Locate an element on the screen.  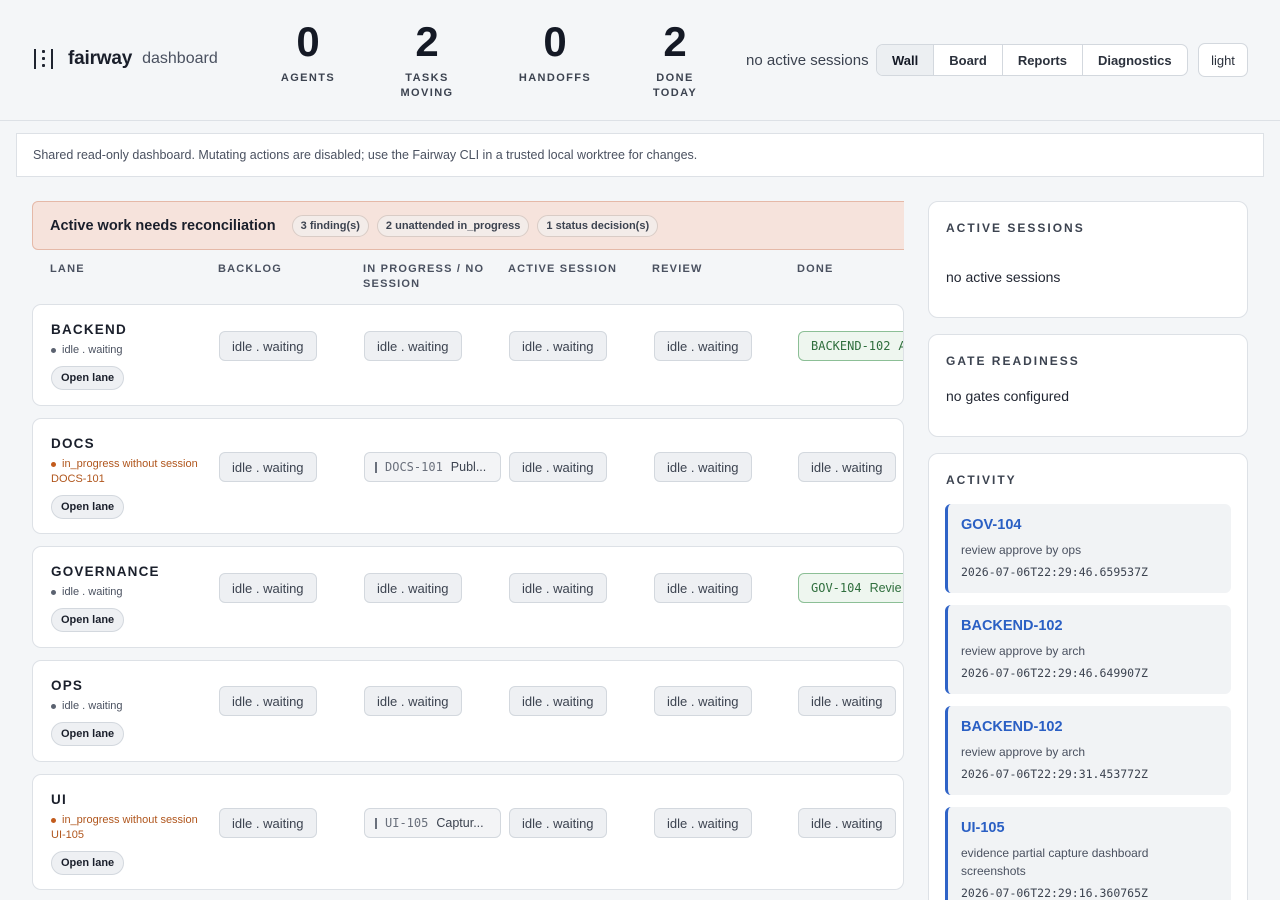
done-task-chip: BACKEND-102A is located at coordinates (850, 346).